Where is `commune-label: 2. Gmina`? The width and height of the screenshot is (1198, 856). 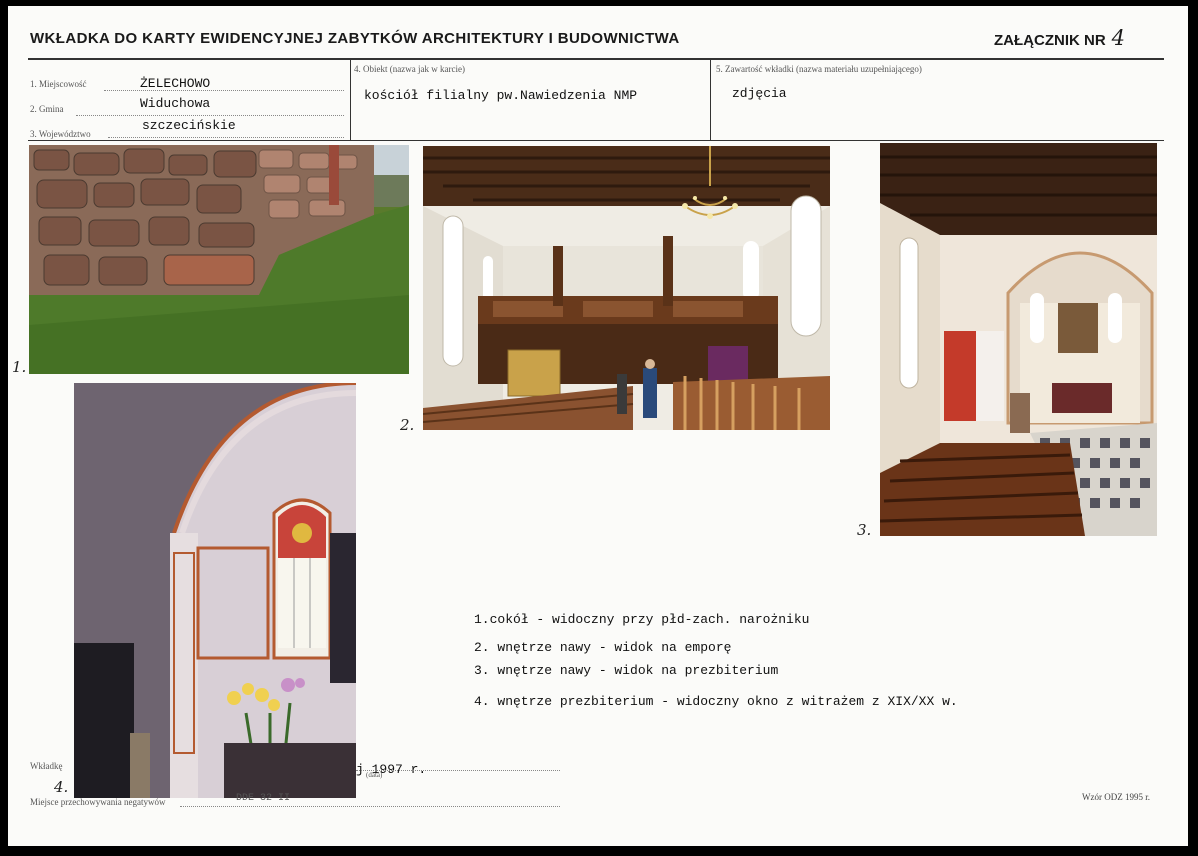 commune-label: 2. Gmina is located at coordinates (47, 109).